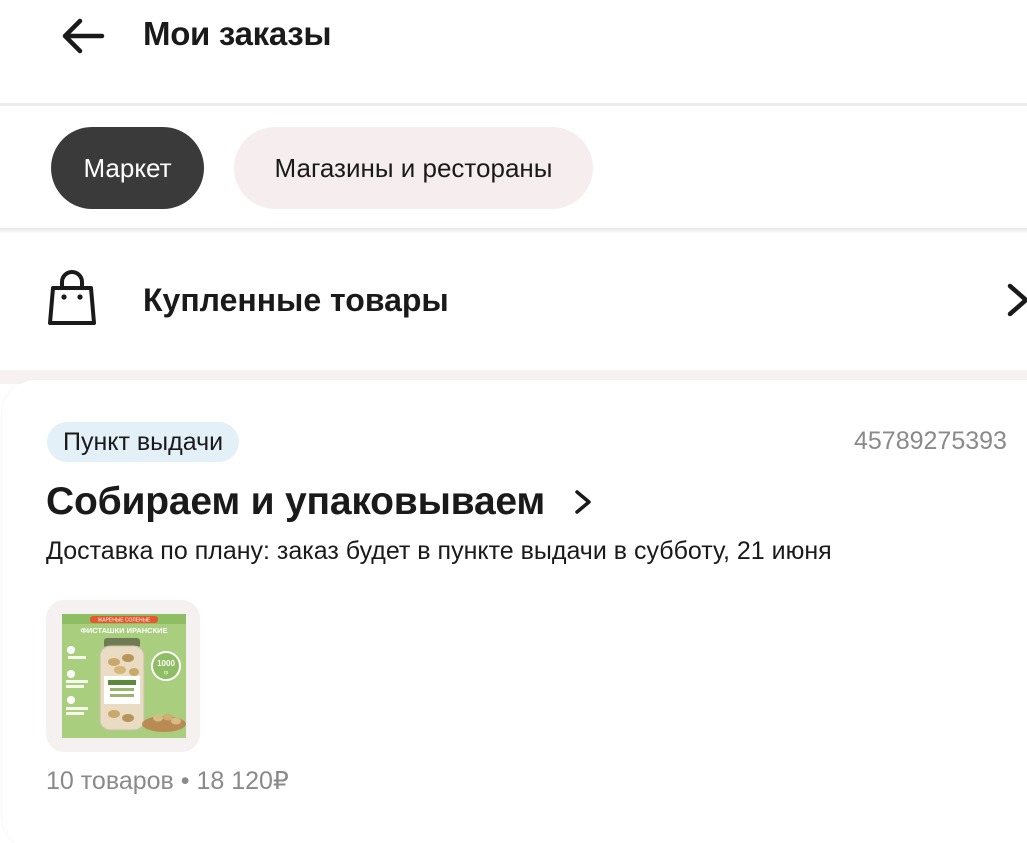  Describe the element at coordinates (127, 168) in the screenshot. I see `tab-market: Маркет` at that location.